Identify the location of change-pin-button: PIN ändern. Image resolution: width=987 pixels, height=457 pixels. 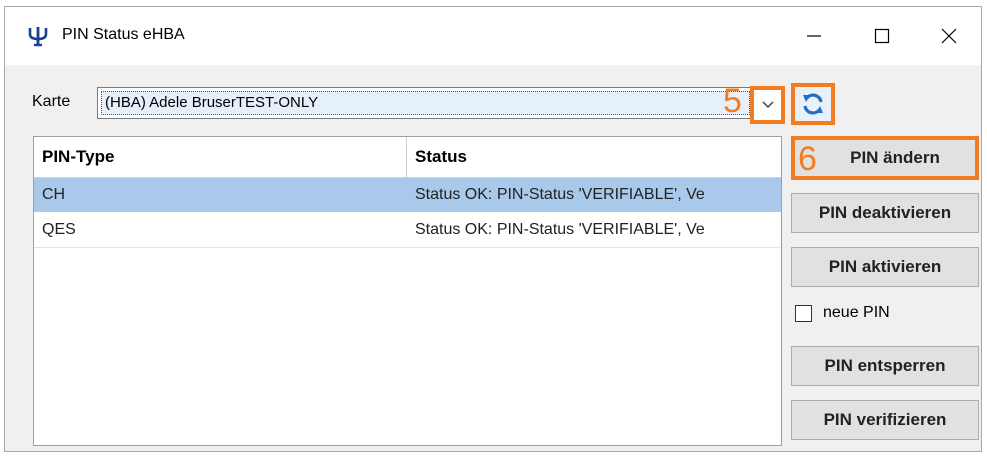
(885, 158).